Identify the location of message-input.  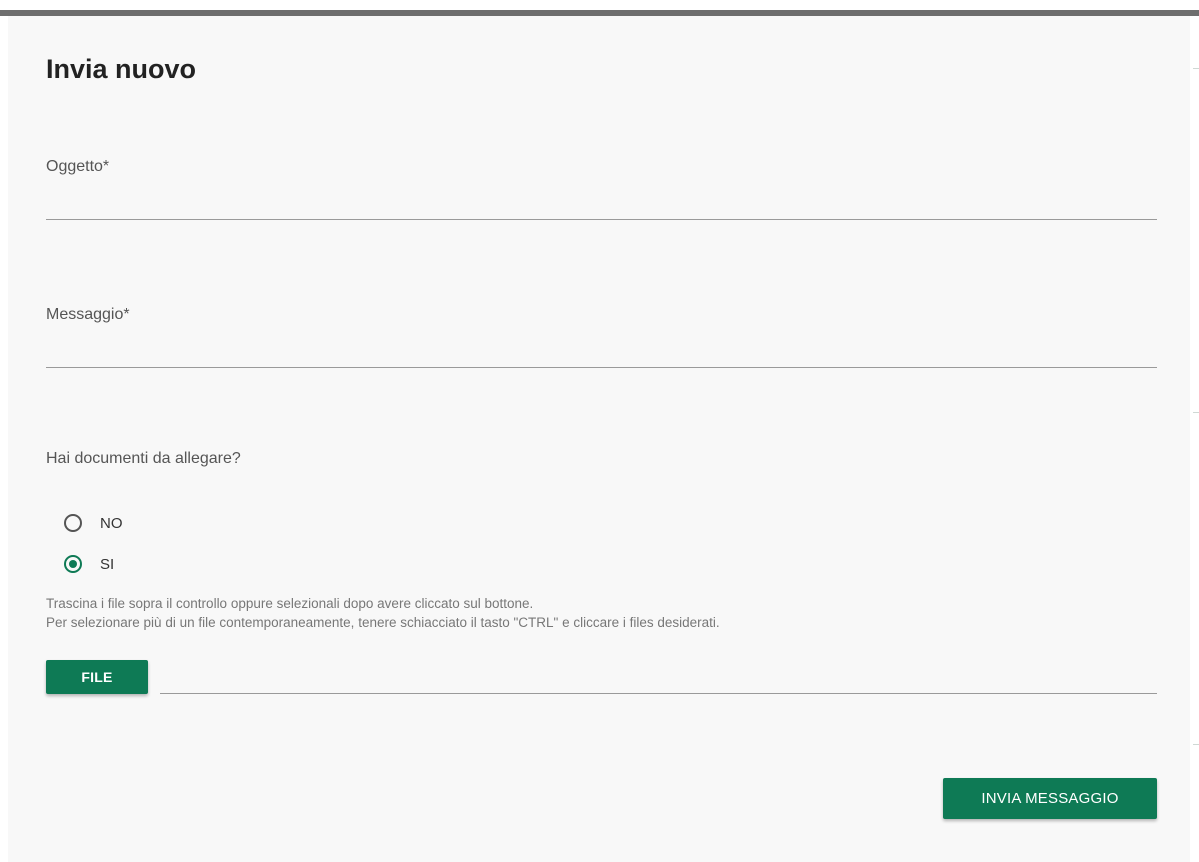
(601, 352).